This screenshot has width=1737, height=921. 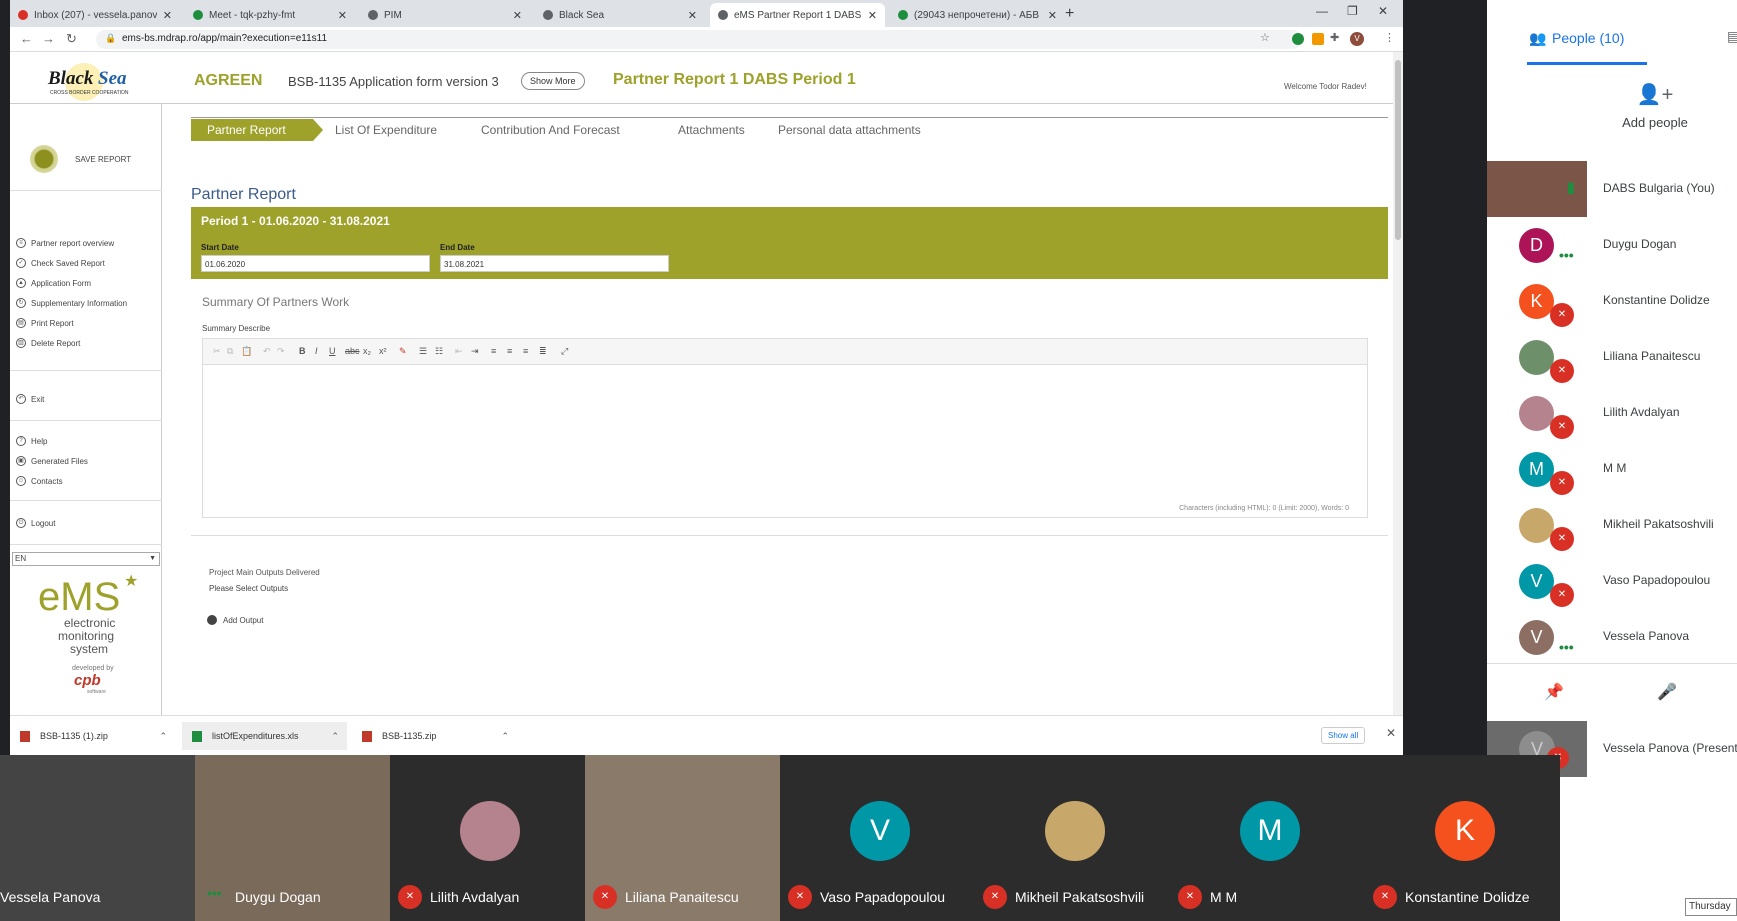 I want to click on video-tile: M ✕ M M, so click(x=1267, y=838).